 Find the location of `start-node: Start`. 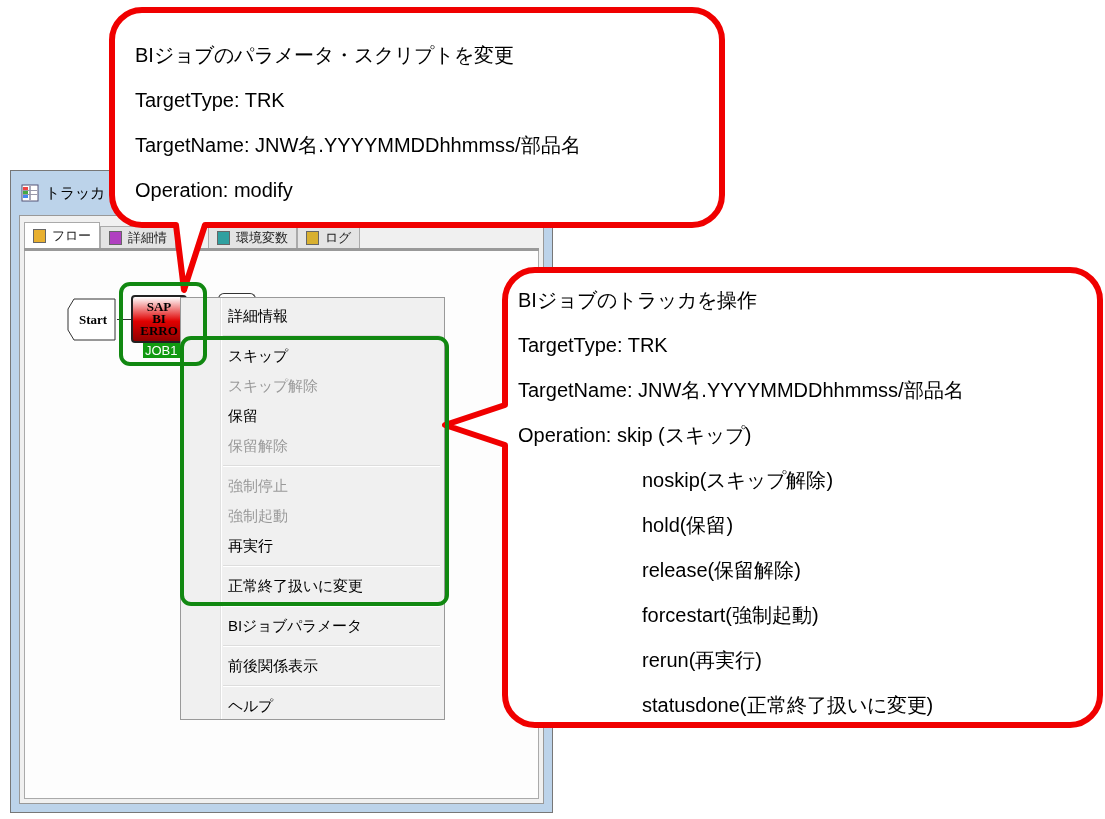

start-node: Start is located at coordinates (92, 319).